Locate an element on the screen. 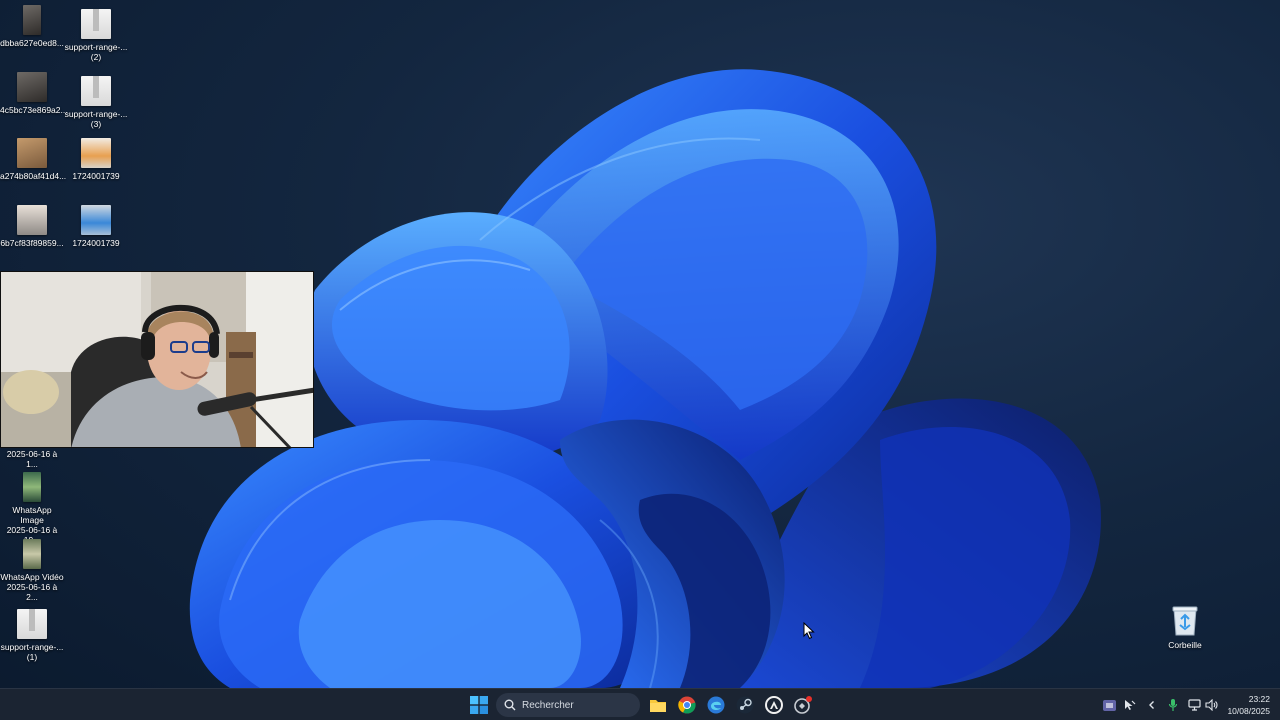 The height and width of the screenshot is (720, 1280). desktop-icon-label-line2: (1) is located at coordinates (32, 657).